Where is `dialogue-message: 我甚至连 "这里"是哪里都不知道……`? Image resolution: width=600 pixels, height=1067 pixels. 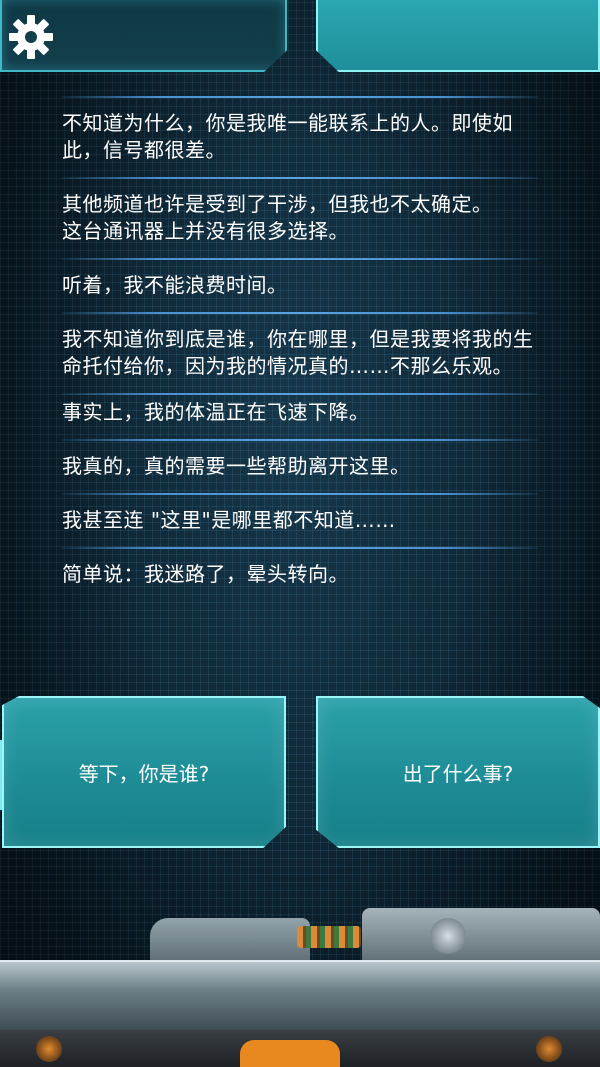
dialogue-message: 我甚至连 "这里"是哪里都不知道…… is located at coordinates (300, 520).